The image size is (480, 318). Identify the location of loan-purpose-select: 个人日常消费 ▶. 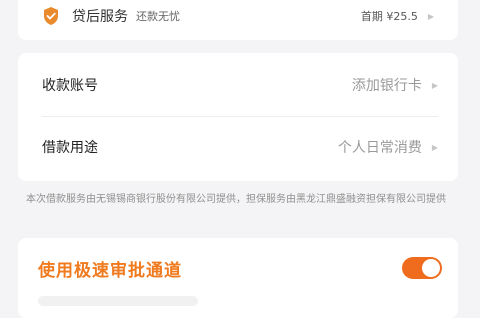
(388, 147).